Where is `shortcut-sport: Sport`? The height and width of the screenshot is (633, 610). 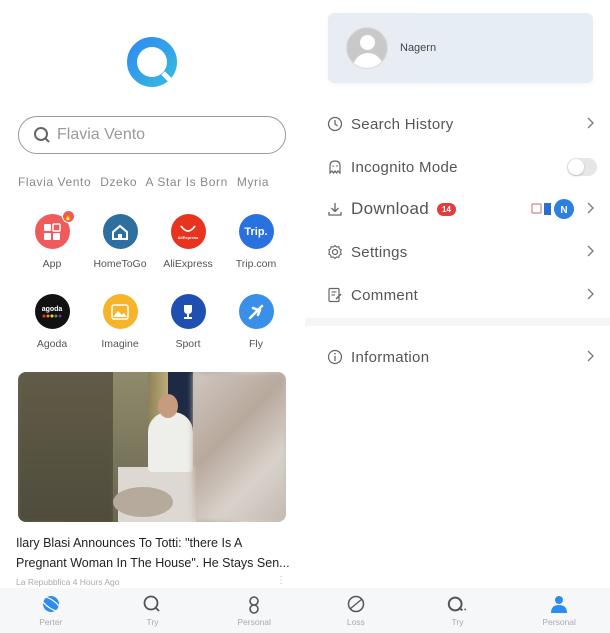 shortcut-sport: Sport is located at coordinates (188, 334).